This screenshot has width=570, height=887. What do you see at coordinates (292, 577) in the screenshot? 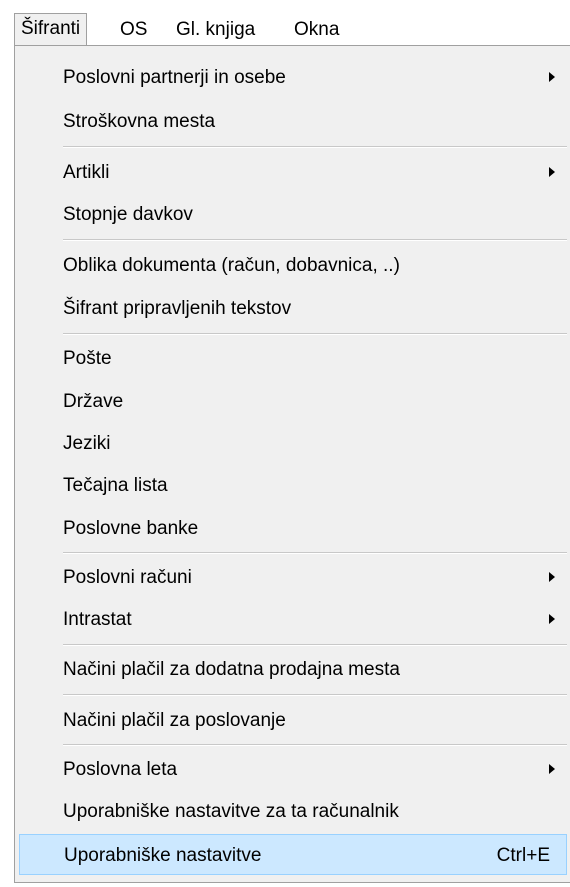
I see `menu-item-poslovni-racuni: Poslovni računi` at bounding box center [292, 577].